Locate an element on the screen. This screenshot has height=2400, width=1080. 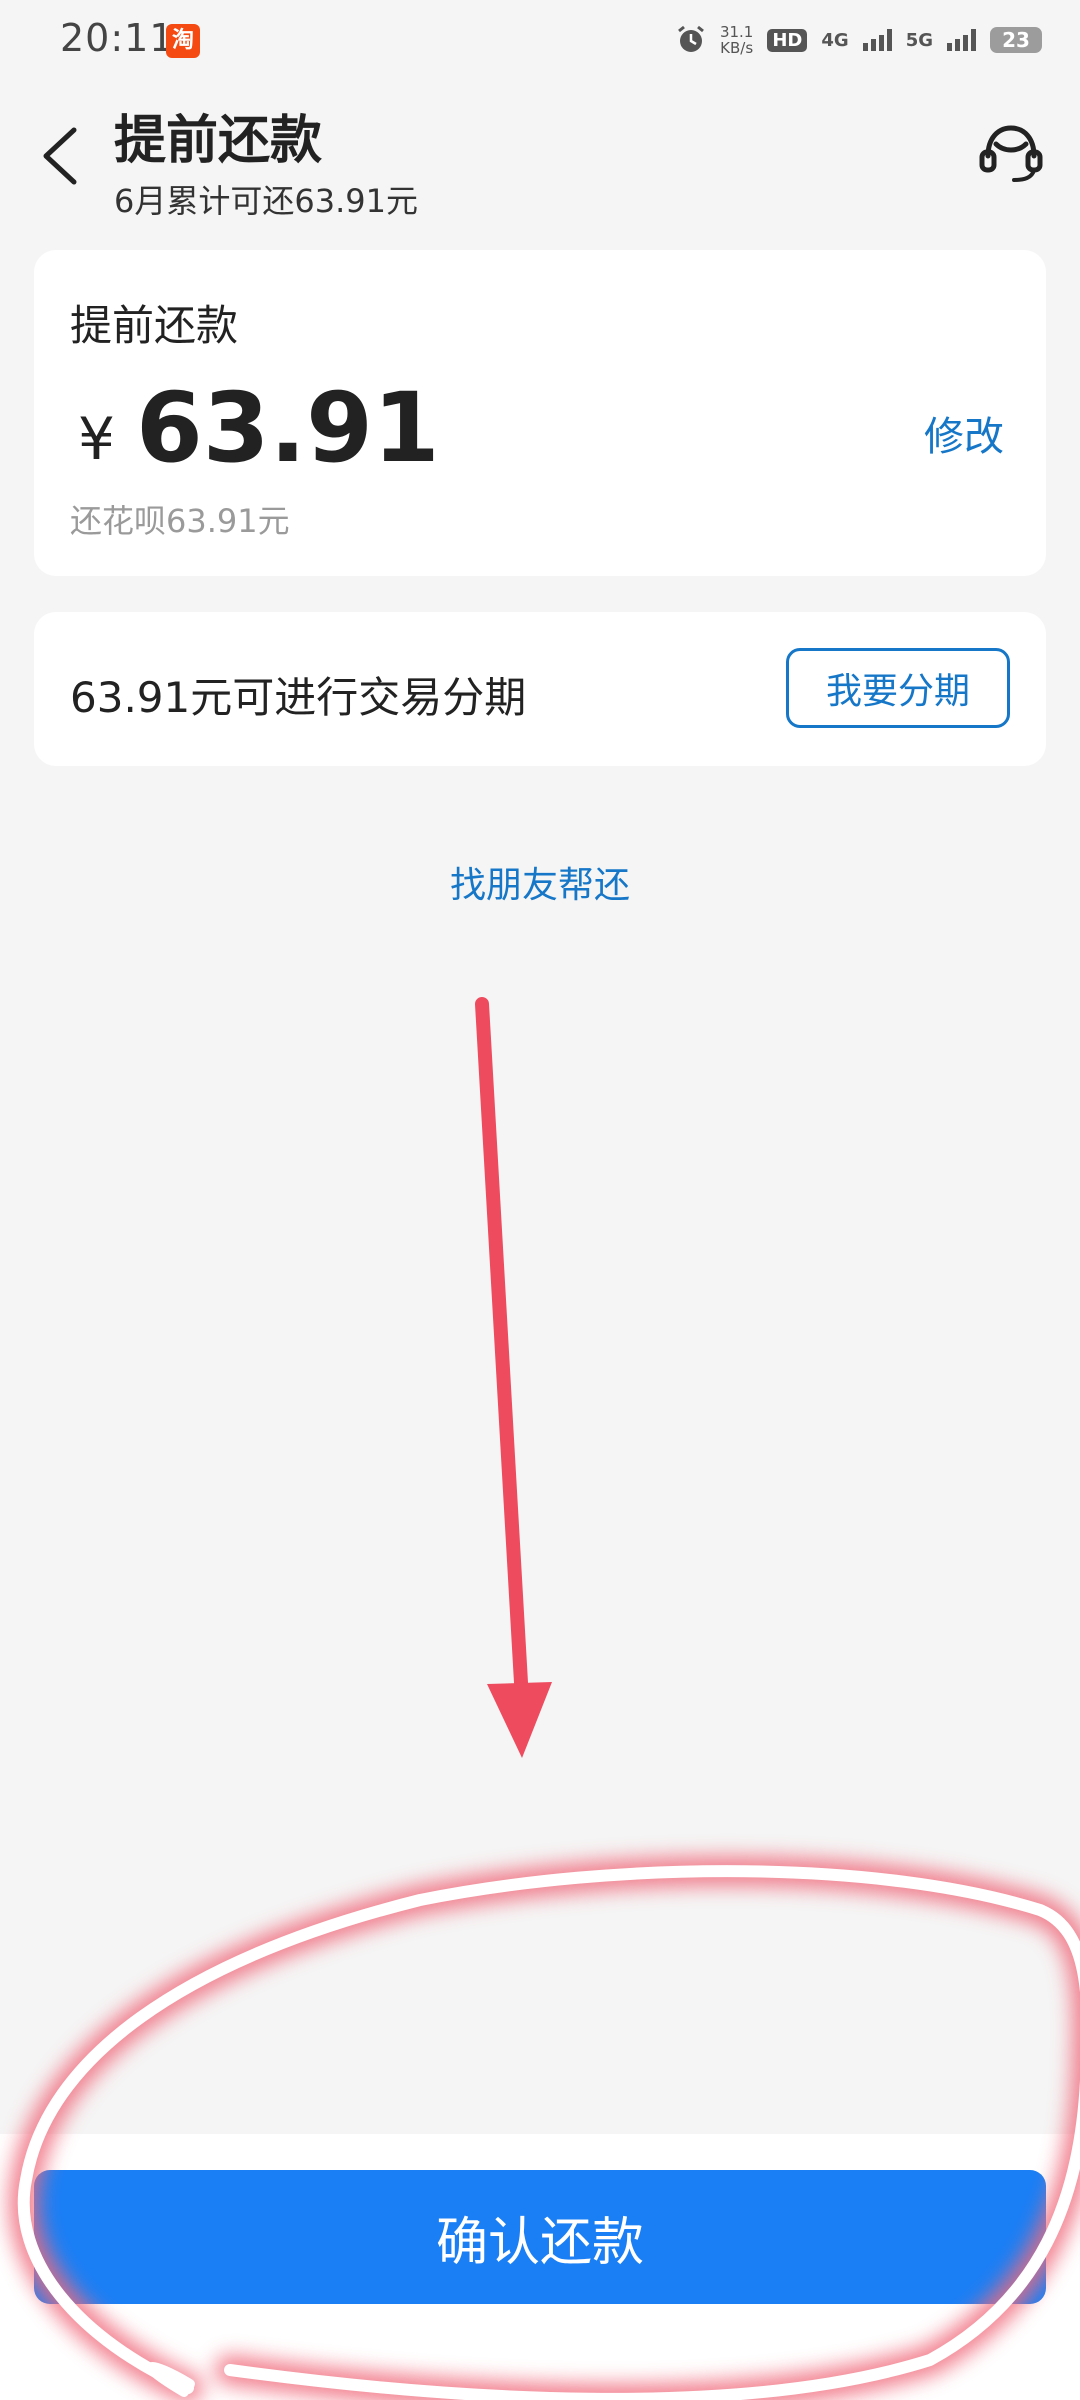
signal-bars-icon is located at coordinates (877, 40).